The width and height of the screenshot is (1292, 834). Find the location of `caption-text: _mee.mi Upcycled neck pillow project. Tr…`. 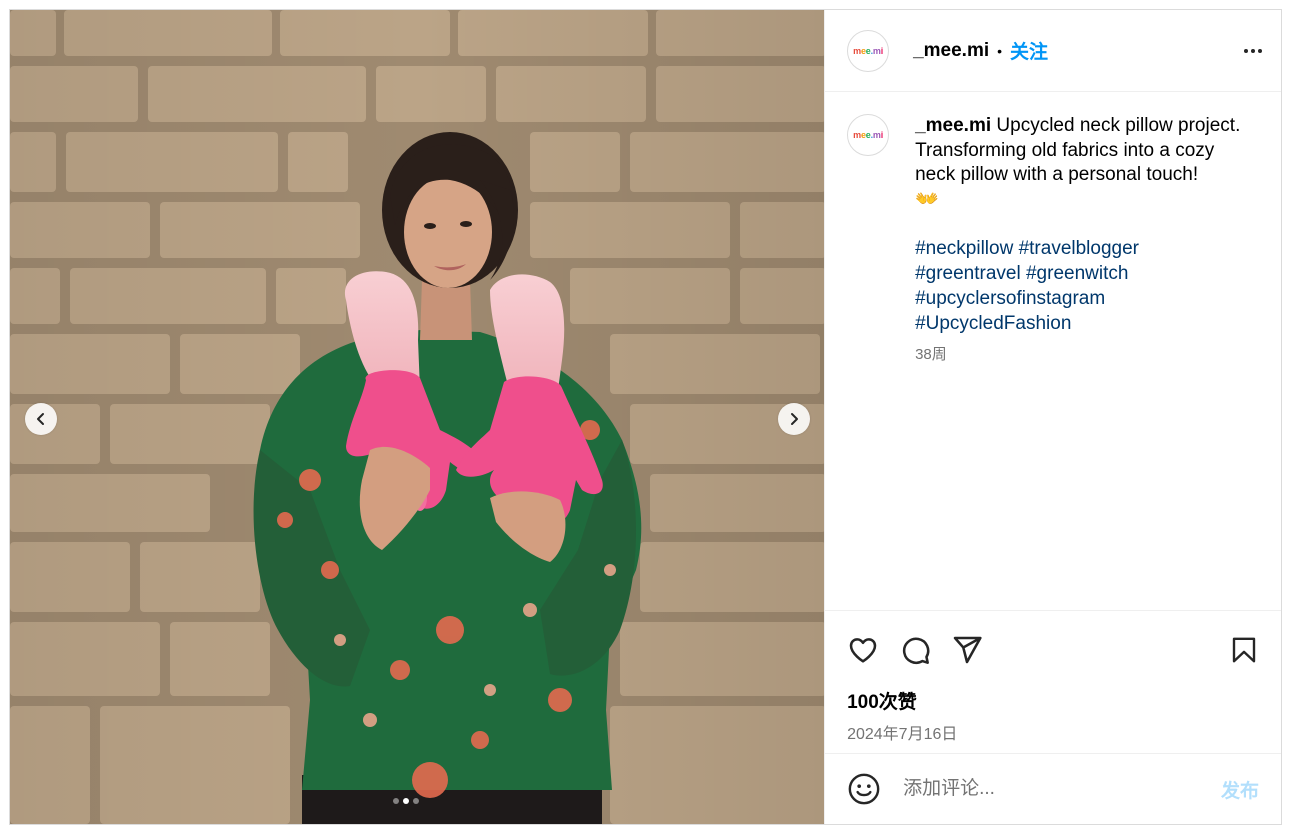

caption-text: _mee.mi Upcycled neck pillow project. Tr… is located at coordinates (1080, 241).